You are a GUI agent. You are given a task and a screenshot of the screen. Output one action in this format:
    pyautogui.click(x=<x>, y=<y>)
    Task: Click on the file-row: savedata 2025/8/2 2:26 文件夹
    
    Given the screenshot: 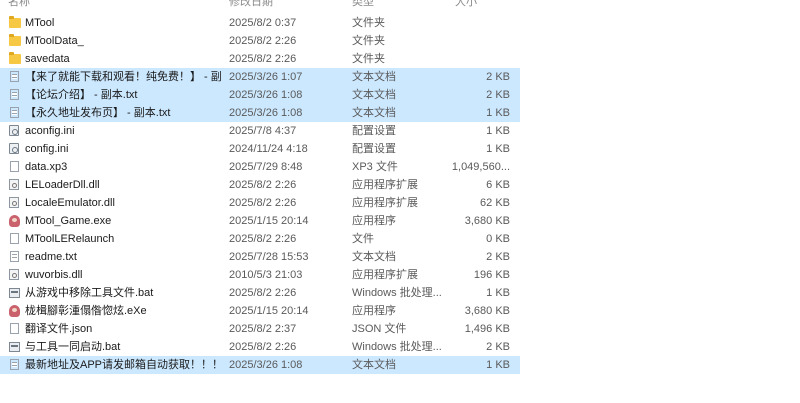 What is the action you would take?
    pyautogui.click(x=260, y=59)
    